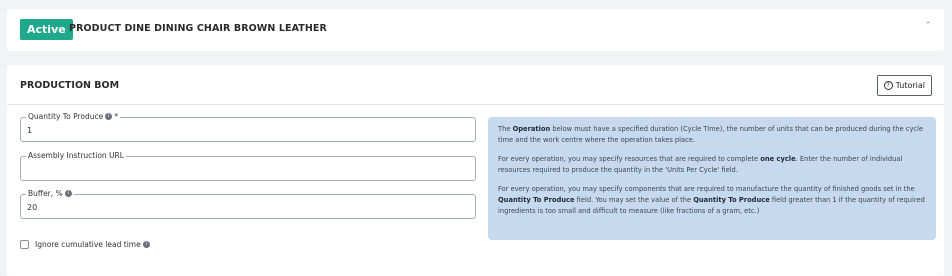 The width and height of the screenshot is (952, 276). I want to click on quantity-label: Quantity To Produce i *, so click(73, 116).